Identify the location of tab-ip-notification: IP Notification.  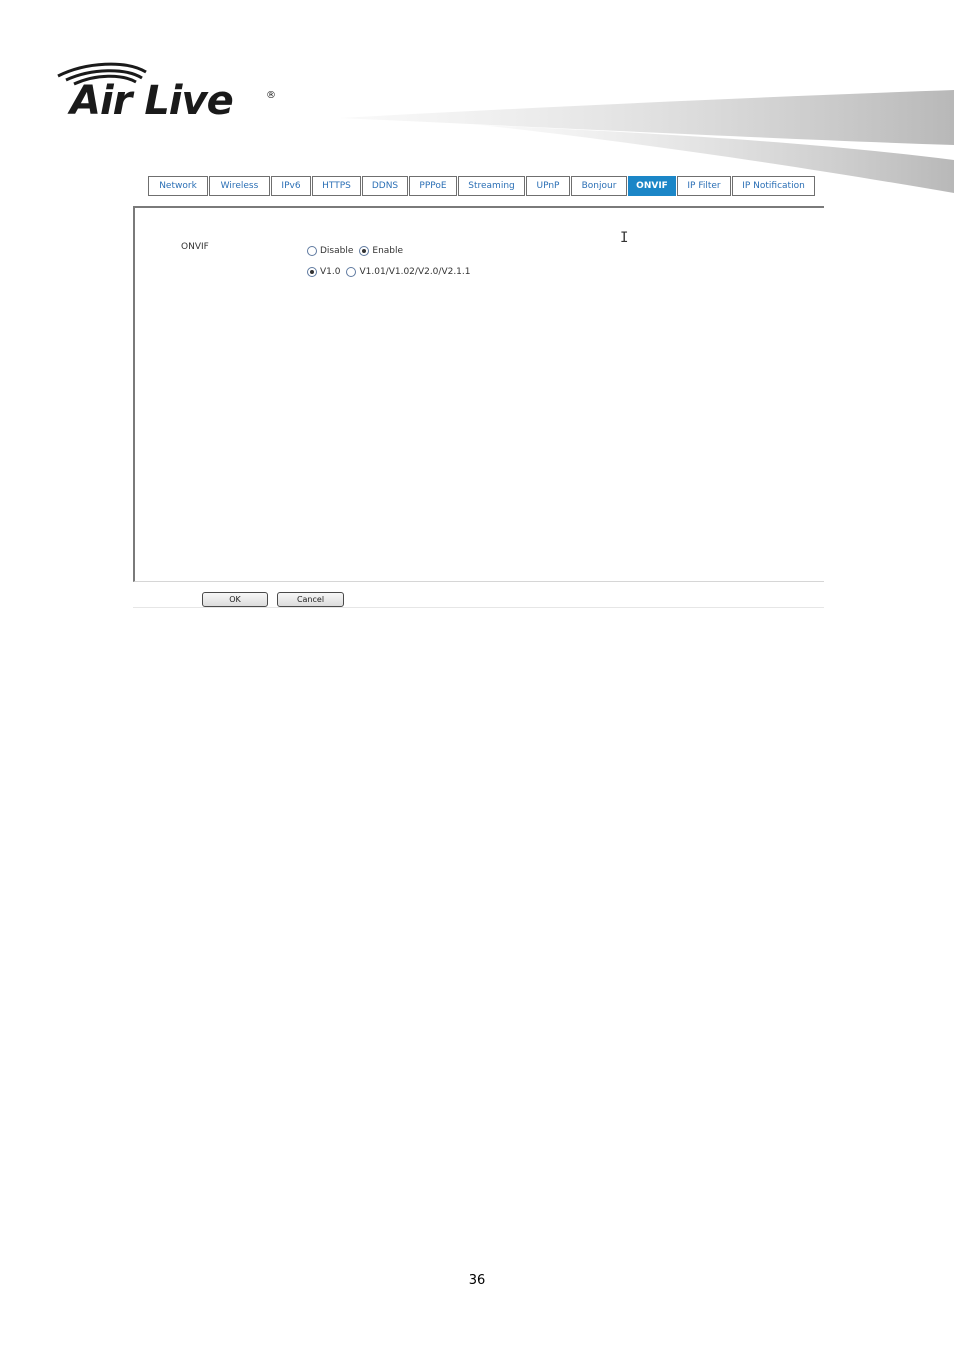
(773, 186).